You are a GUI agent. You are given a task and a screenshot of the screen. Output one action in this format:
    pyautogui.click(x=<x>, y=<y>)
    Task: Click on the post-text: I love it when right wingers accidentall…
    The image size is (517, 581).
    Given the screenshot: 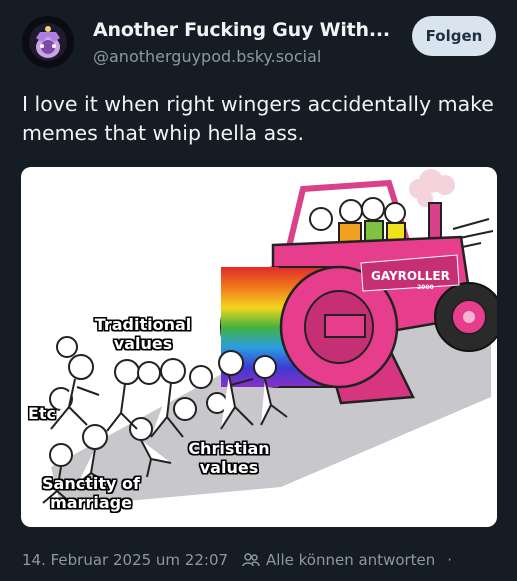 What is the action you would take?
    pyautogui.click(x=258, y=118)
    